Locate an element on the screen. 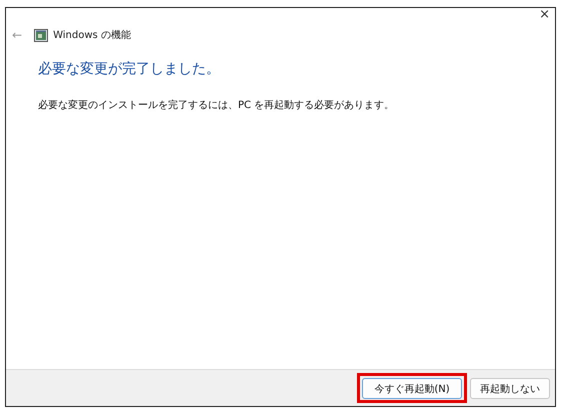 Image resolution: width=563 pixels, height=415 pixels. window-title: Windows の機能 is located at coordinates (92, 35).